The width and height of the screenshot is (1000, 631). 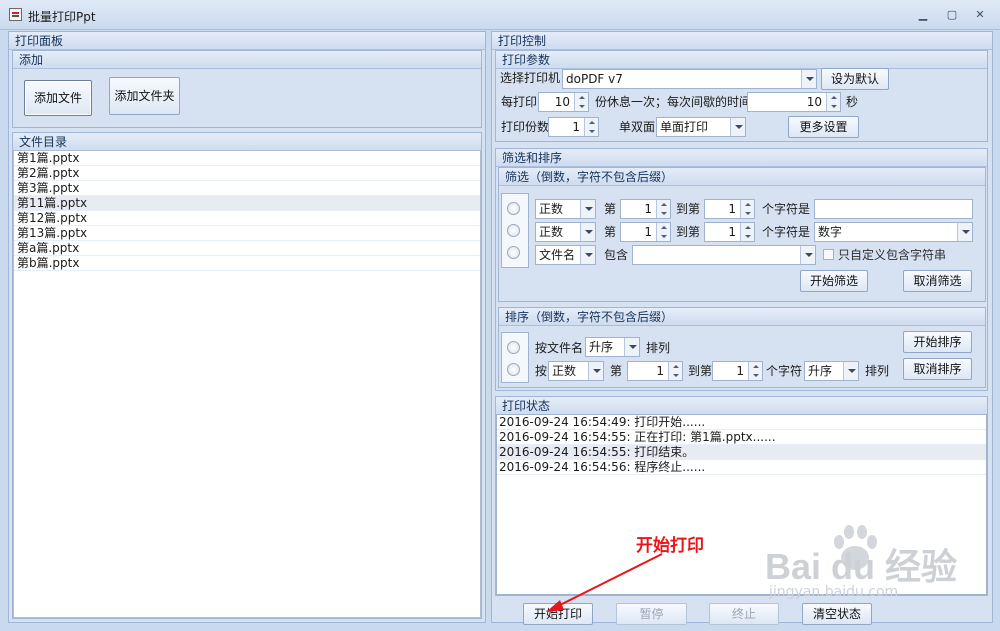 I want to click on list-item: 第3篇.pptx, so click(x=247, y=188).